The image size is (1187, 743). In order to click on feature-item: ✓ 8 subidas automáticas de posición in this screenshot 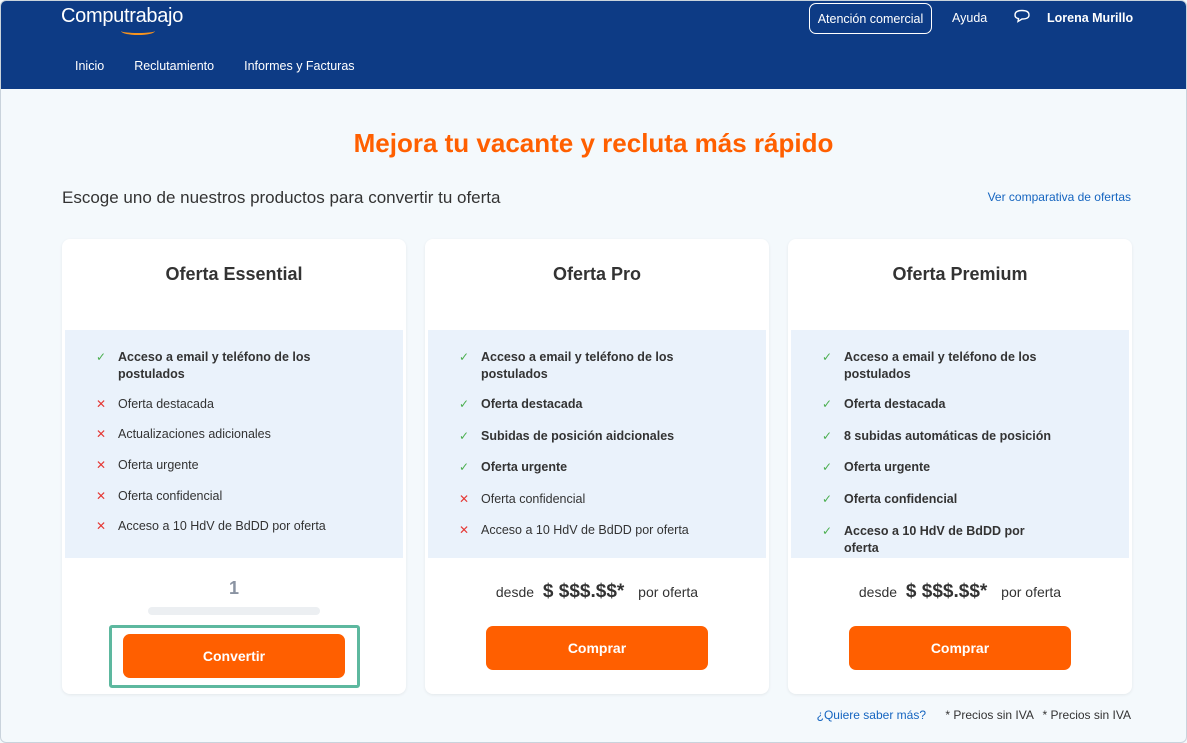, I will do `click(937, 436)`.